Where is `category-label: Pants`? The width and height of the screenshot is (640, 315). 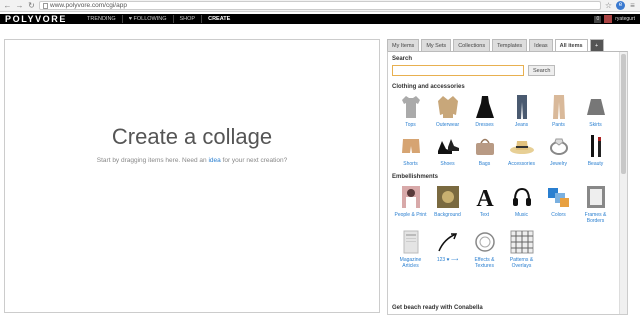
category-label: Pants is located at coordinates (558, 125).